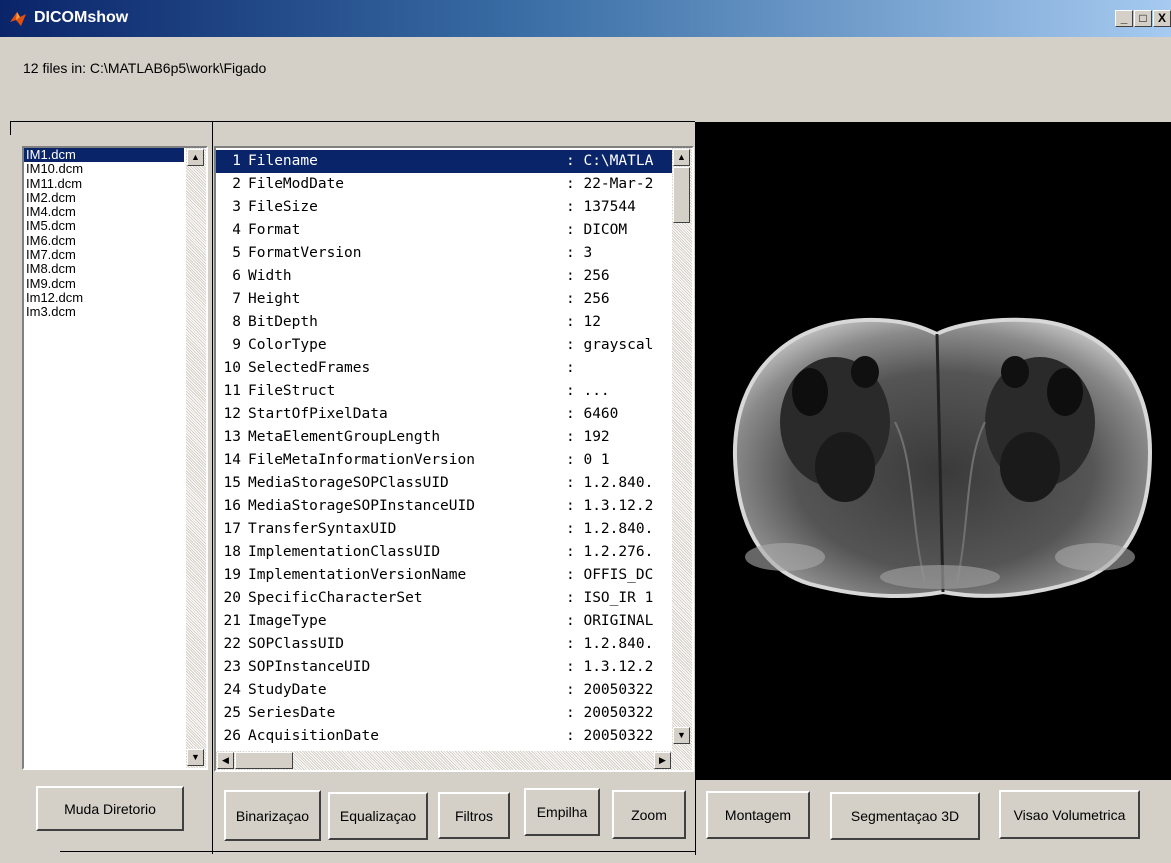 The height and width of the screenshot is (863, 1171). I want to click on field-name: FormatVersion, so click(305, 253).